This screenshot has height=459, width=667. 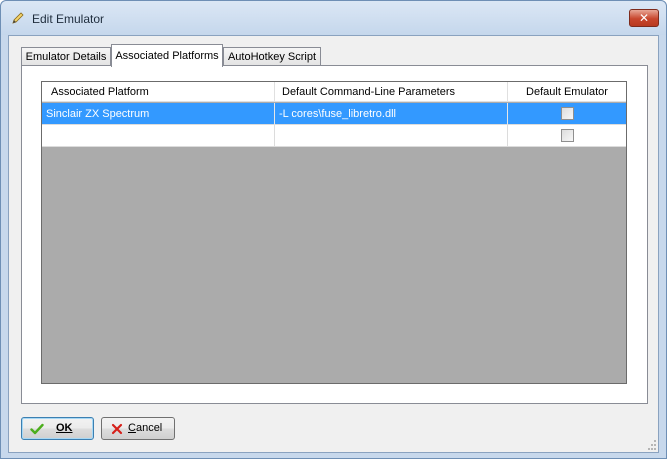 I want to click on tab-label: Associated Platforms, so click(x=167, y=56).